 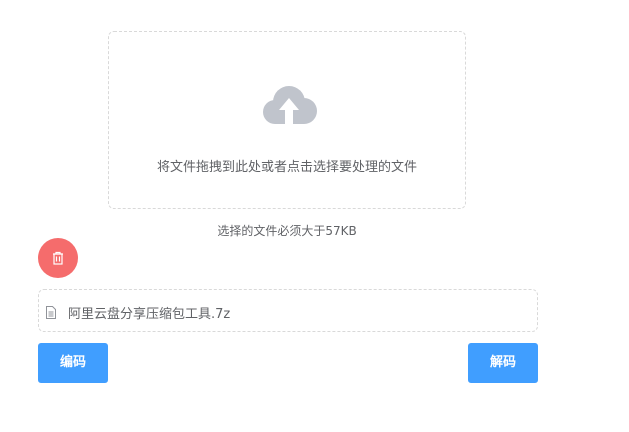 I want to click on file-name: 阿里云盘分享压缩包工具.7z, so click(x=149, y=314).